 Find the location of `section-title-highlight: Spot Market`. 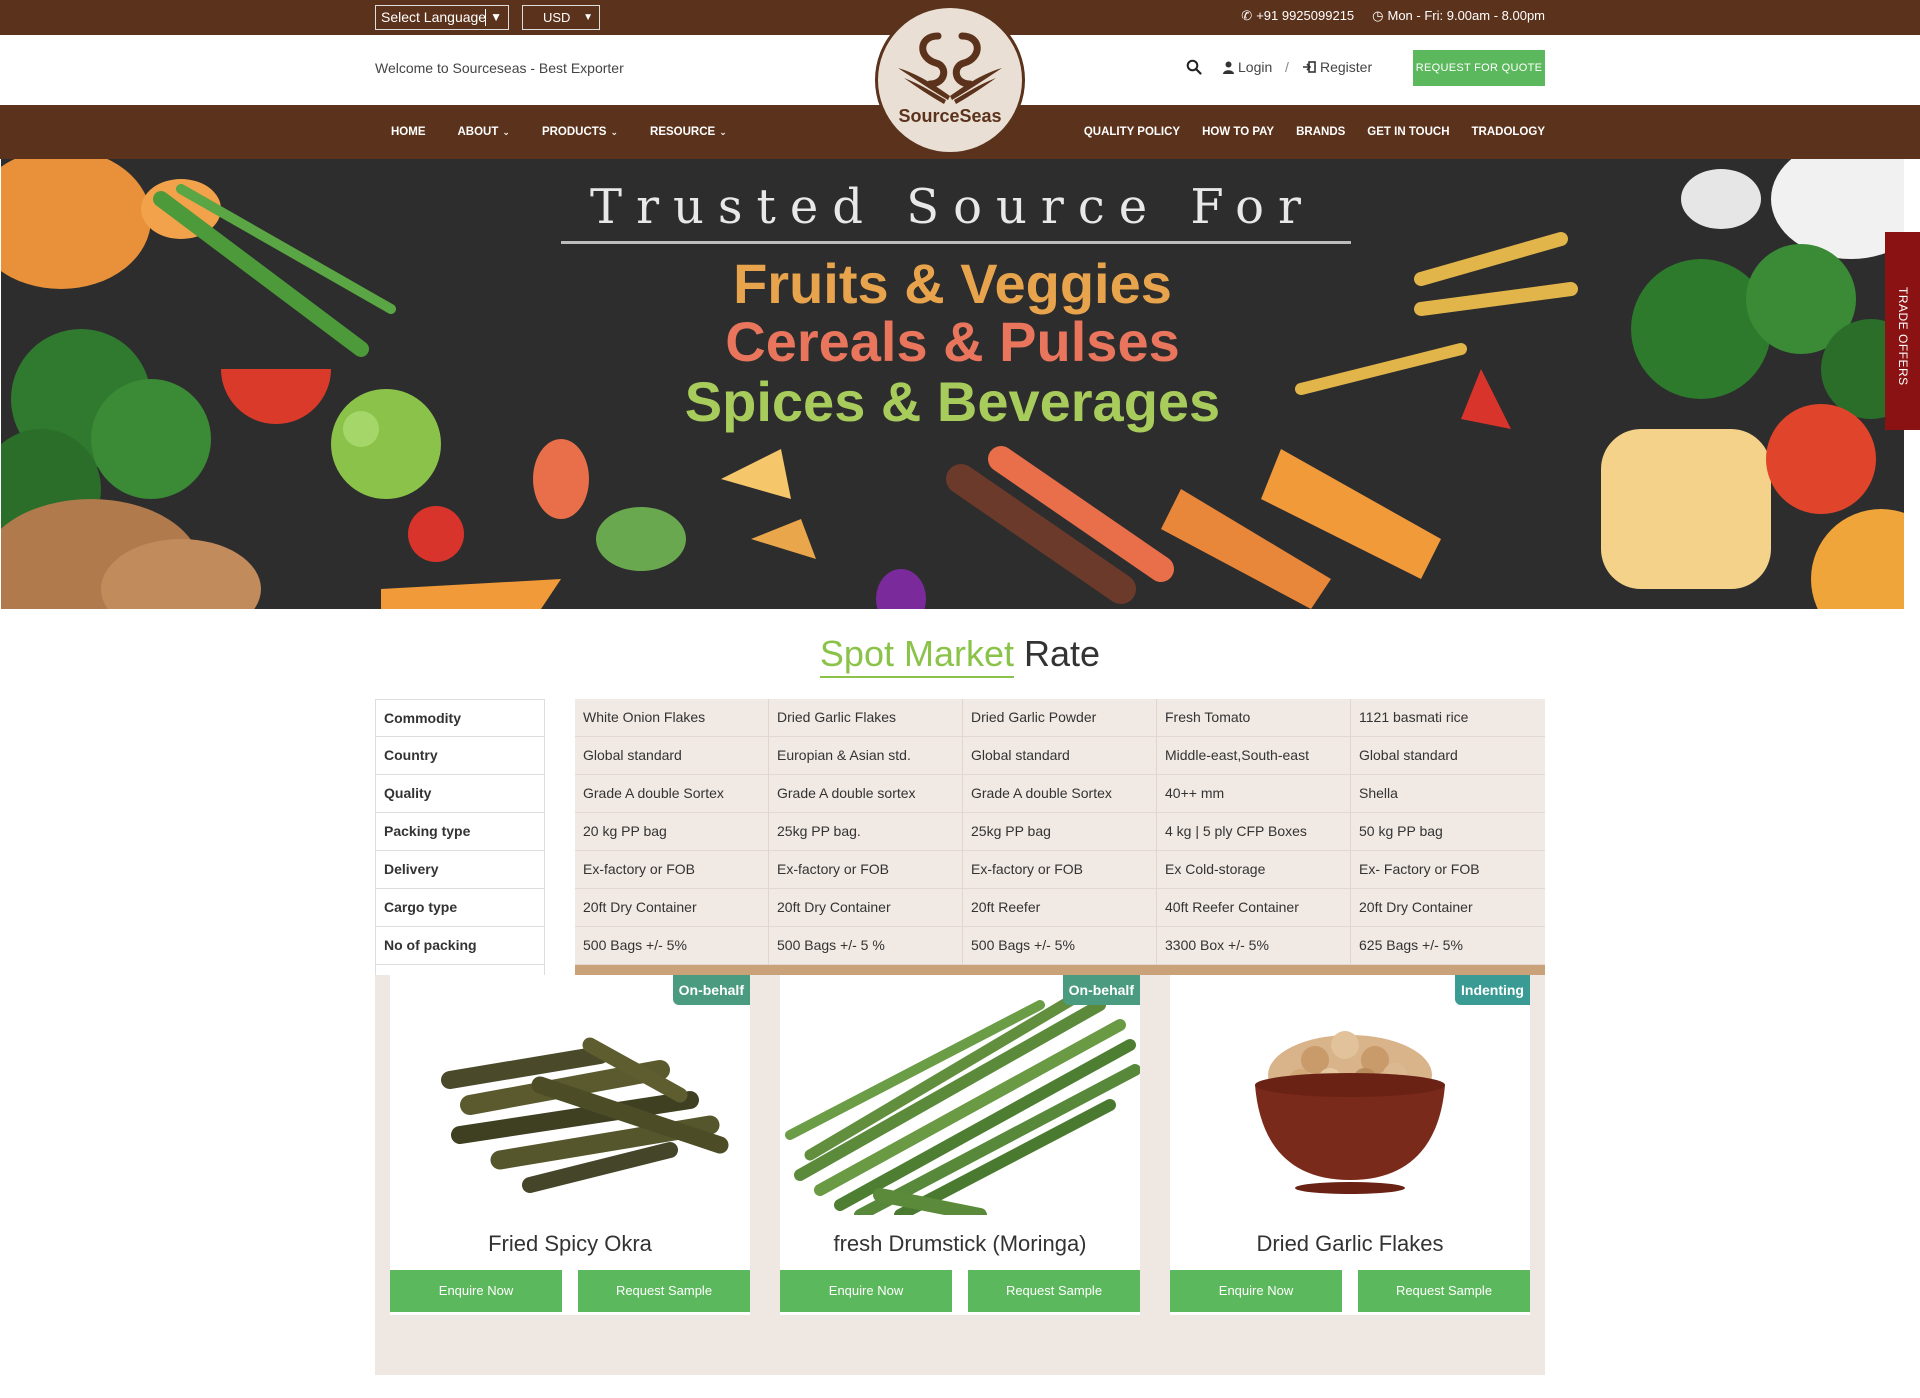

section-title-highlight: Spot Market is located at coordinates (917, 655).